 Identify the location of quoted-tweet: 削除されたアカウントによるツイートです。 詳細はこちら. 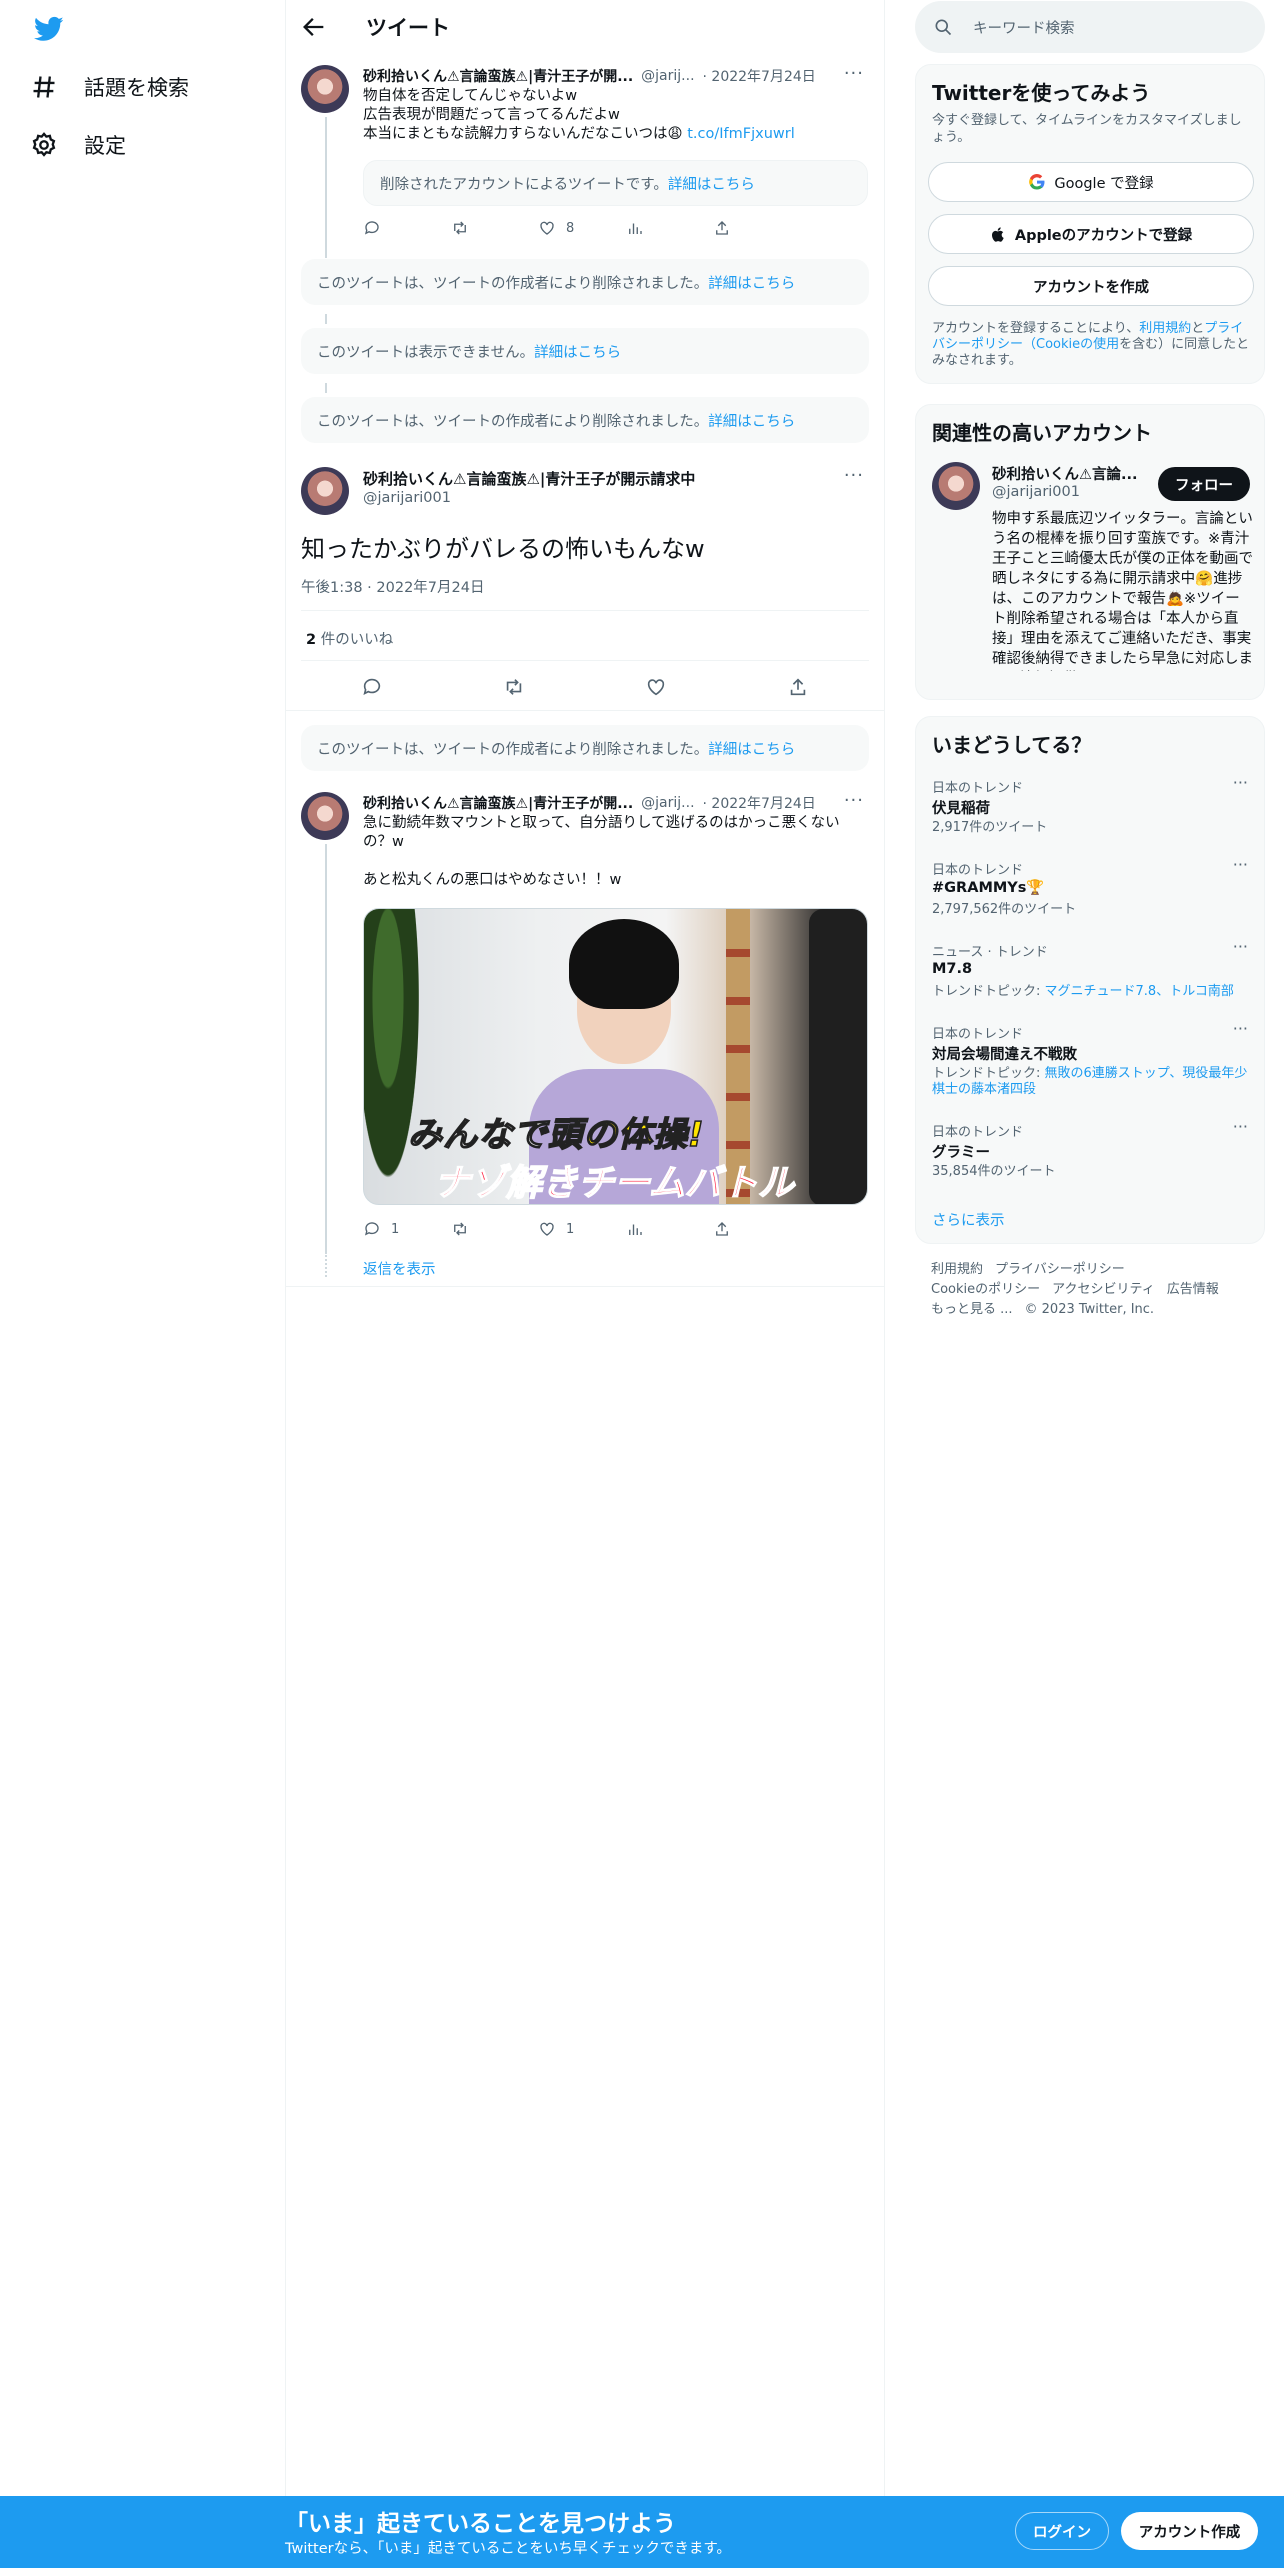
(615, 183).